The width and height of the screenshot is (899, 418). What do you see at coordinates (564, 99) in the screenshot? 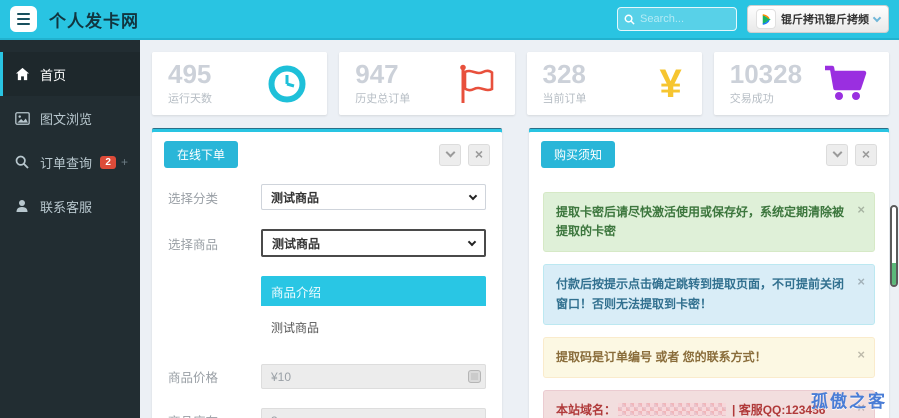
I see `stat-label: 当前订单` at bounding box center [564, 99].